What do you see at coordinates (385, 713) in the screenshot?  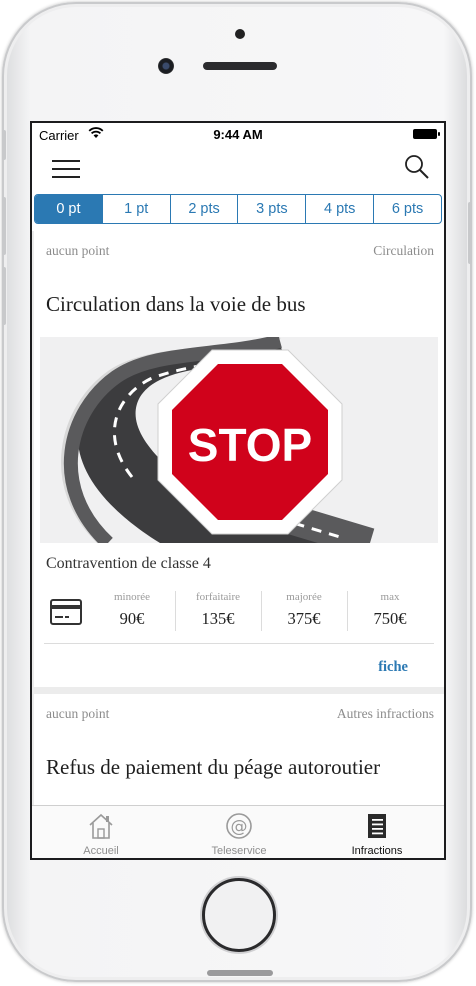 I see `category-label: Autres infractions` at bounding box center [385, 713].